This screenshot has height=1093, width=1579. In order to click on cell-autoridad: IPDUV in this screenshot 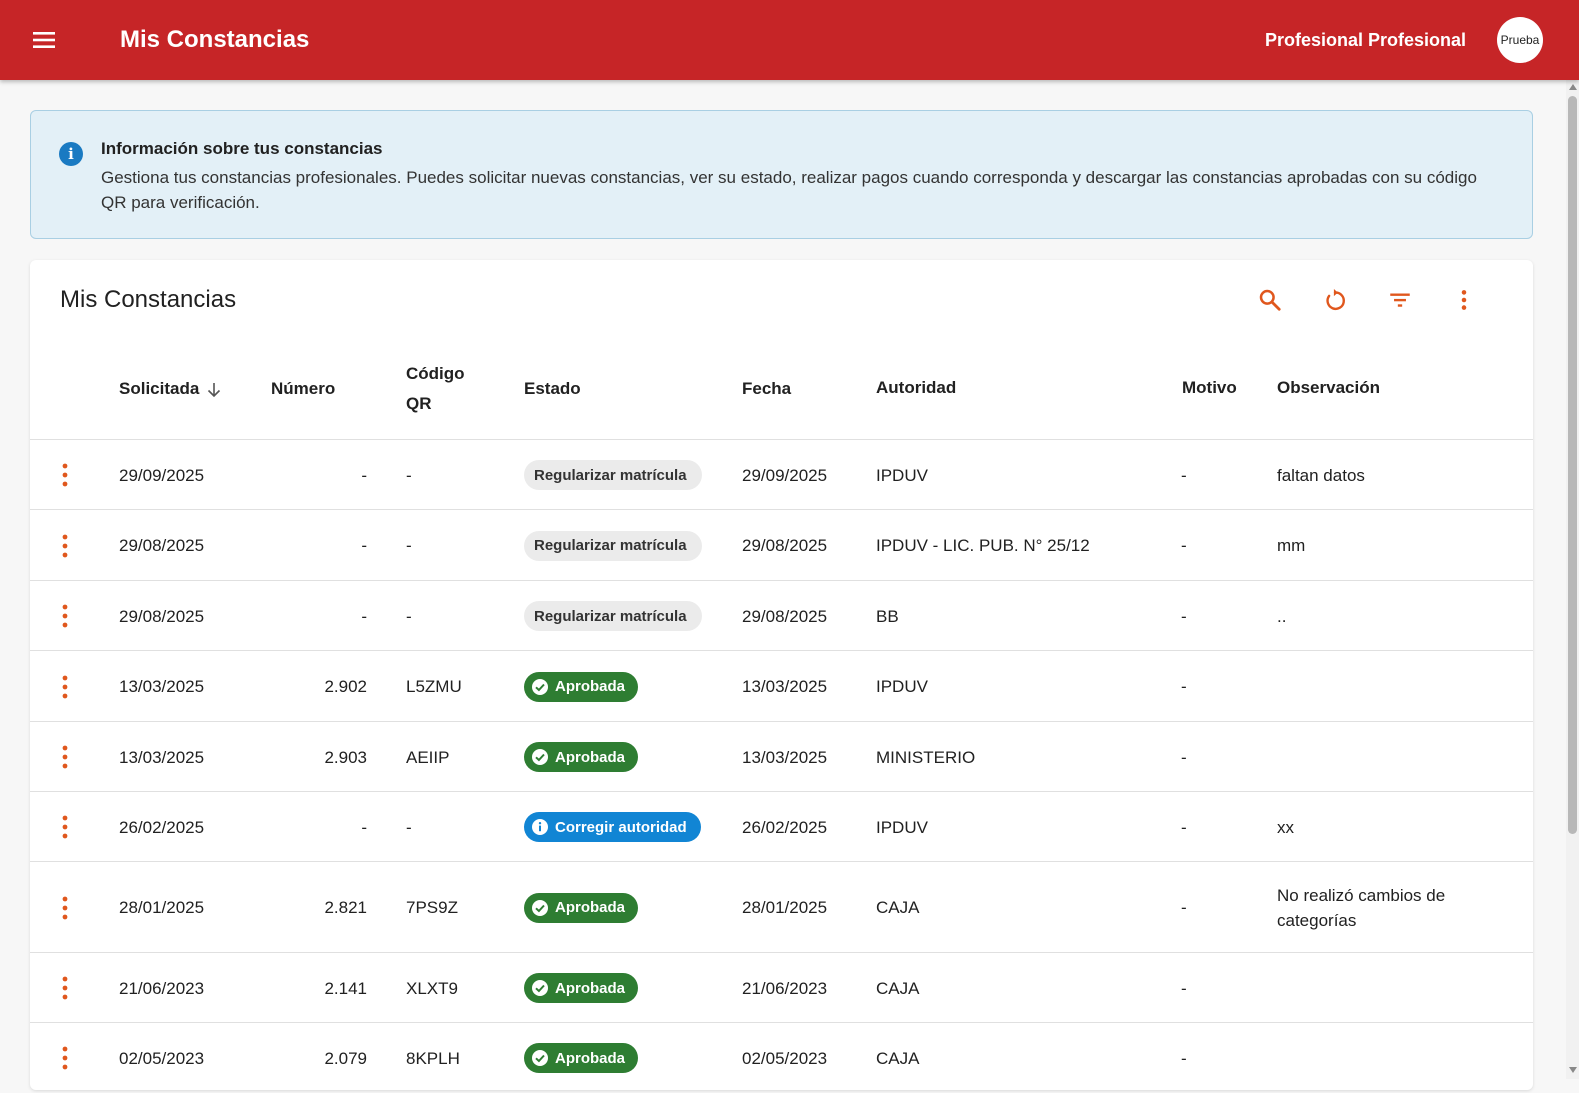, I will do `click(902, 686)`.